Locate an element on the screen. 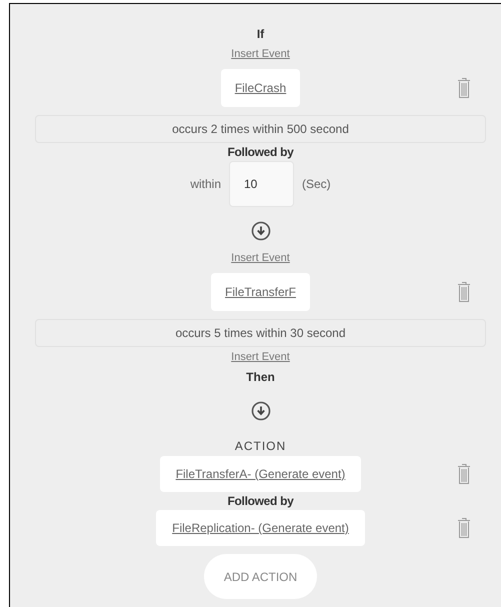 The height and width of the screenshot is (607, 501). event-box: FileTransferF is located at coordinates (260, 292).